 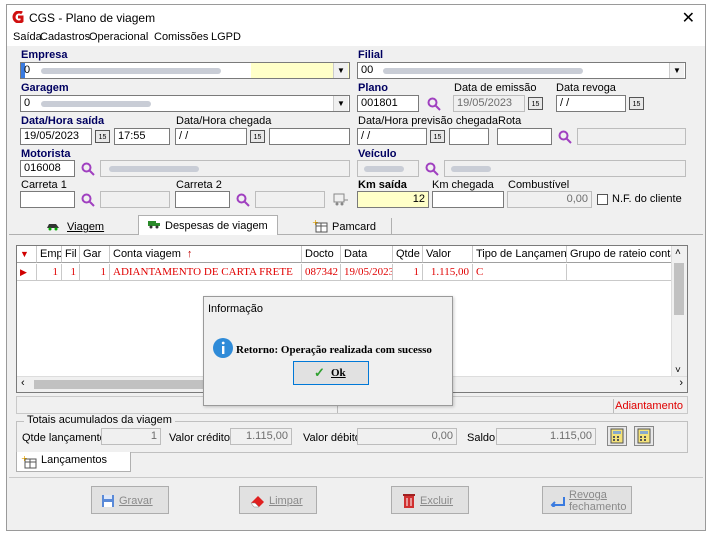 I want to click on ok-button: ✓ Ok, so click(x=331, y=373).